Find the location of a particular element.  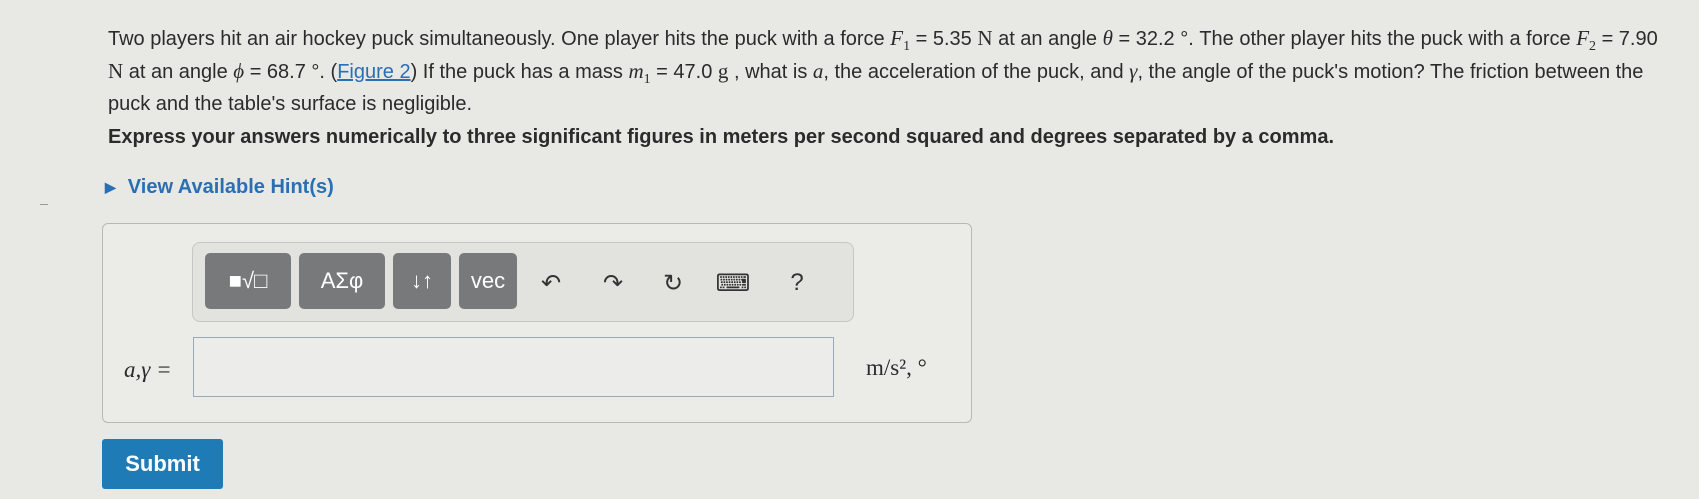

problem-text: ) If the puck has a mass is located at coordinates (519, 72).